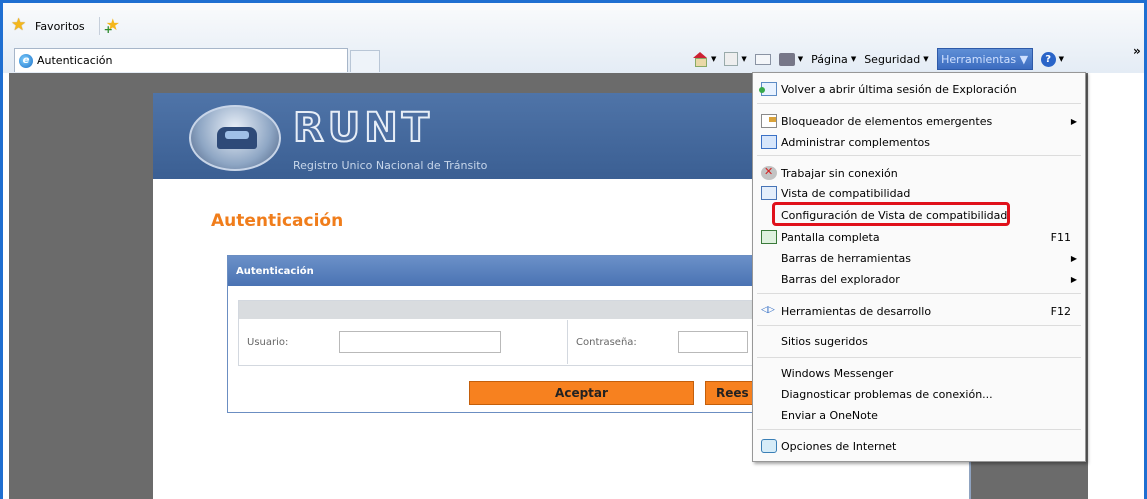 This screenshot has height=499, width=1147. I want to click on compatibility-view-icon, so click(769, 193).